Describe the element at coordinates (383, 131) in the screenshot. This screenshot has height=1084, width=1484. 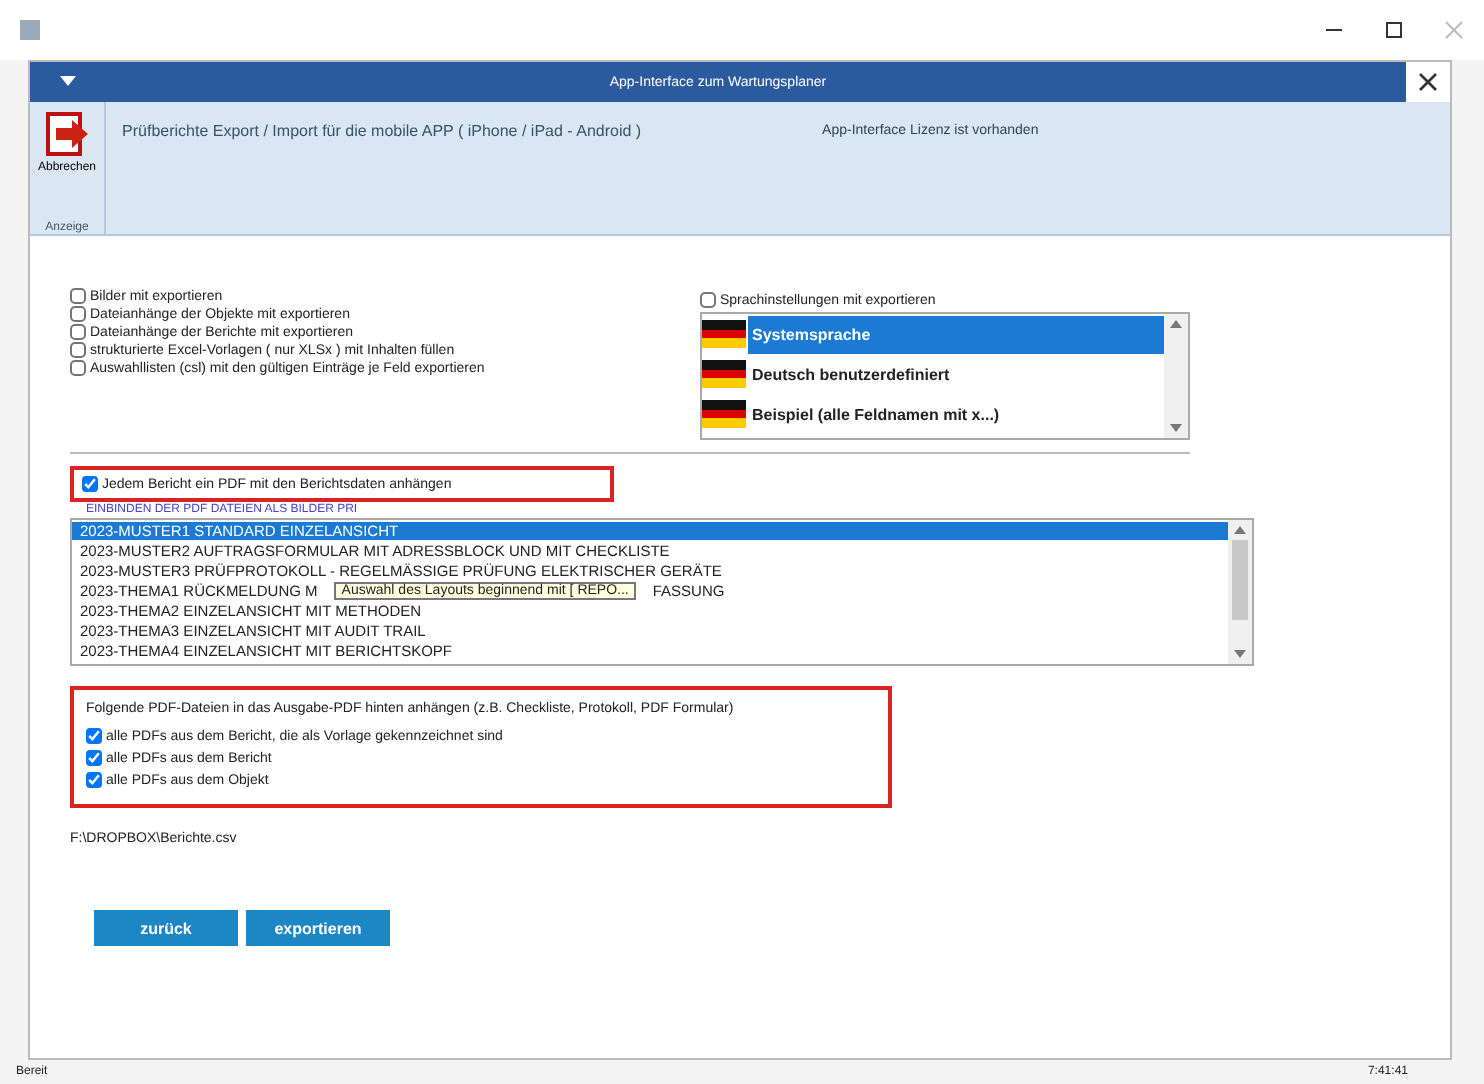
I see `ribbon-heading: Prüfberichte Export / Import für die mobile APP ( iPhone / iPad - Android )` at that location.